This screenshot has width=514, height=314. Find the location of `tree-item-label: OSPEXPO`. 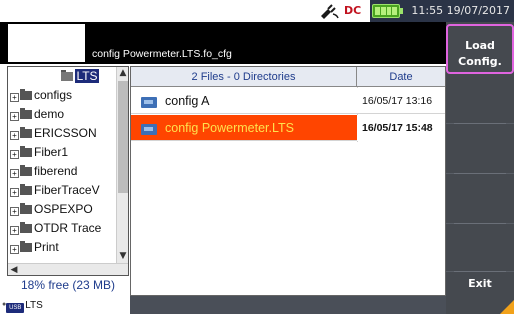

tree-item-label: OSPEXPO is located at coordinates (63, 209).